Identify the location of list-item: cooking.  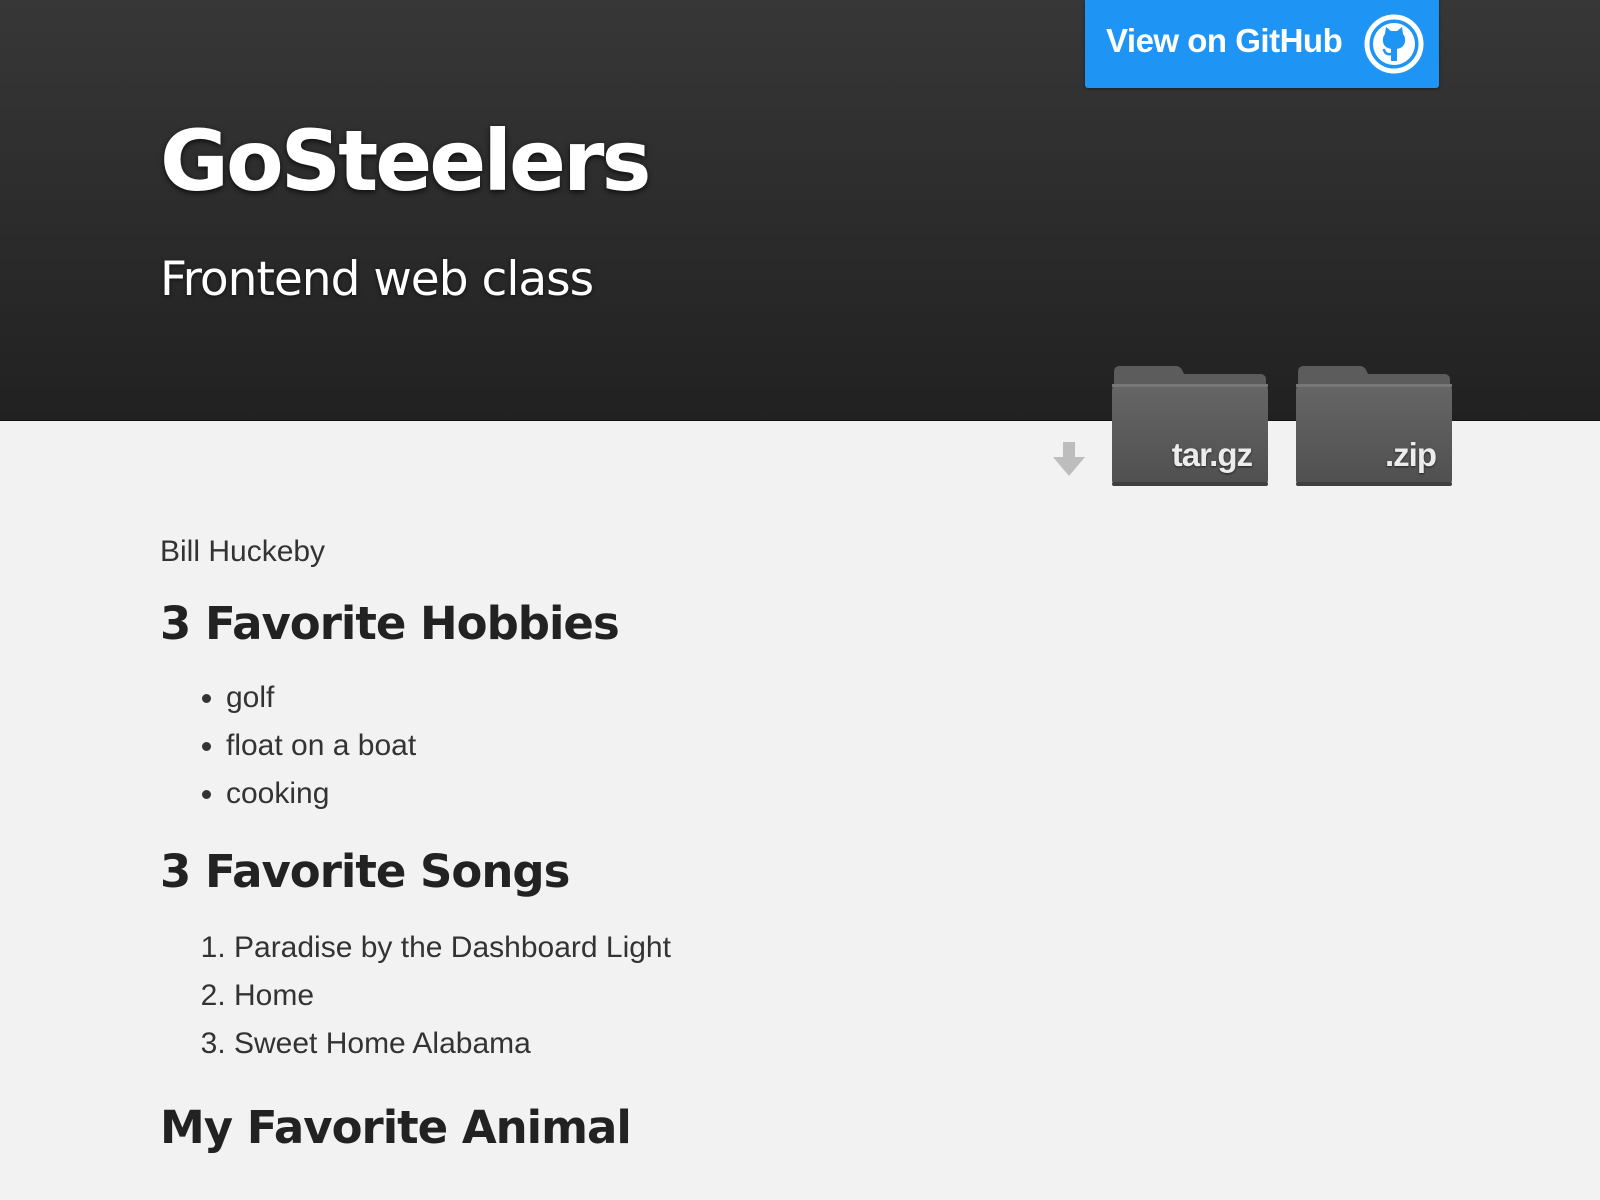
(693, 794).